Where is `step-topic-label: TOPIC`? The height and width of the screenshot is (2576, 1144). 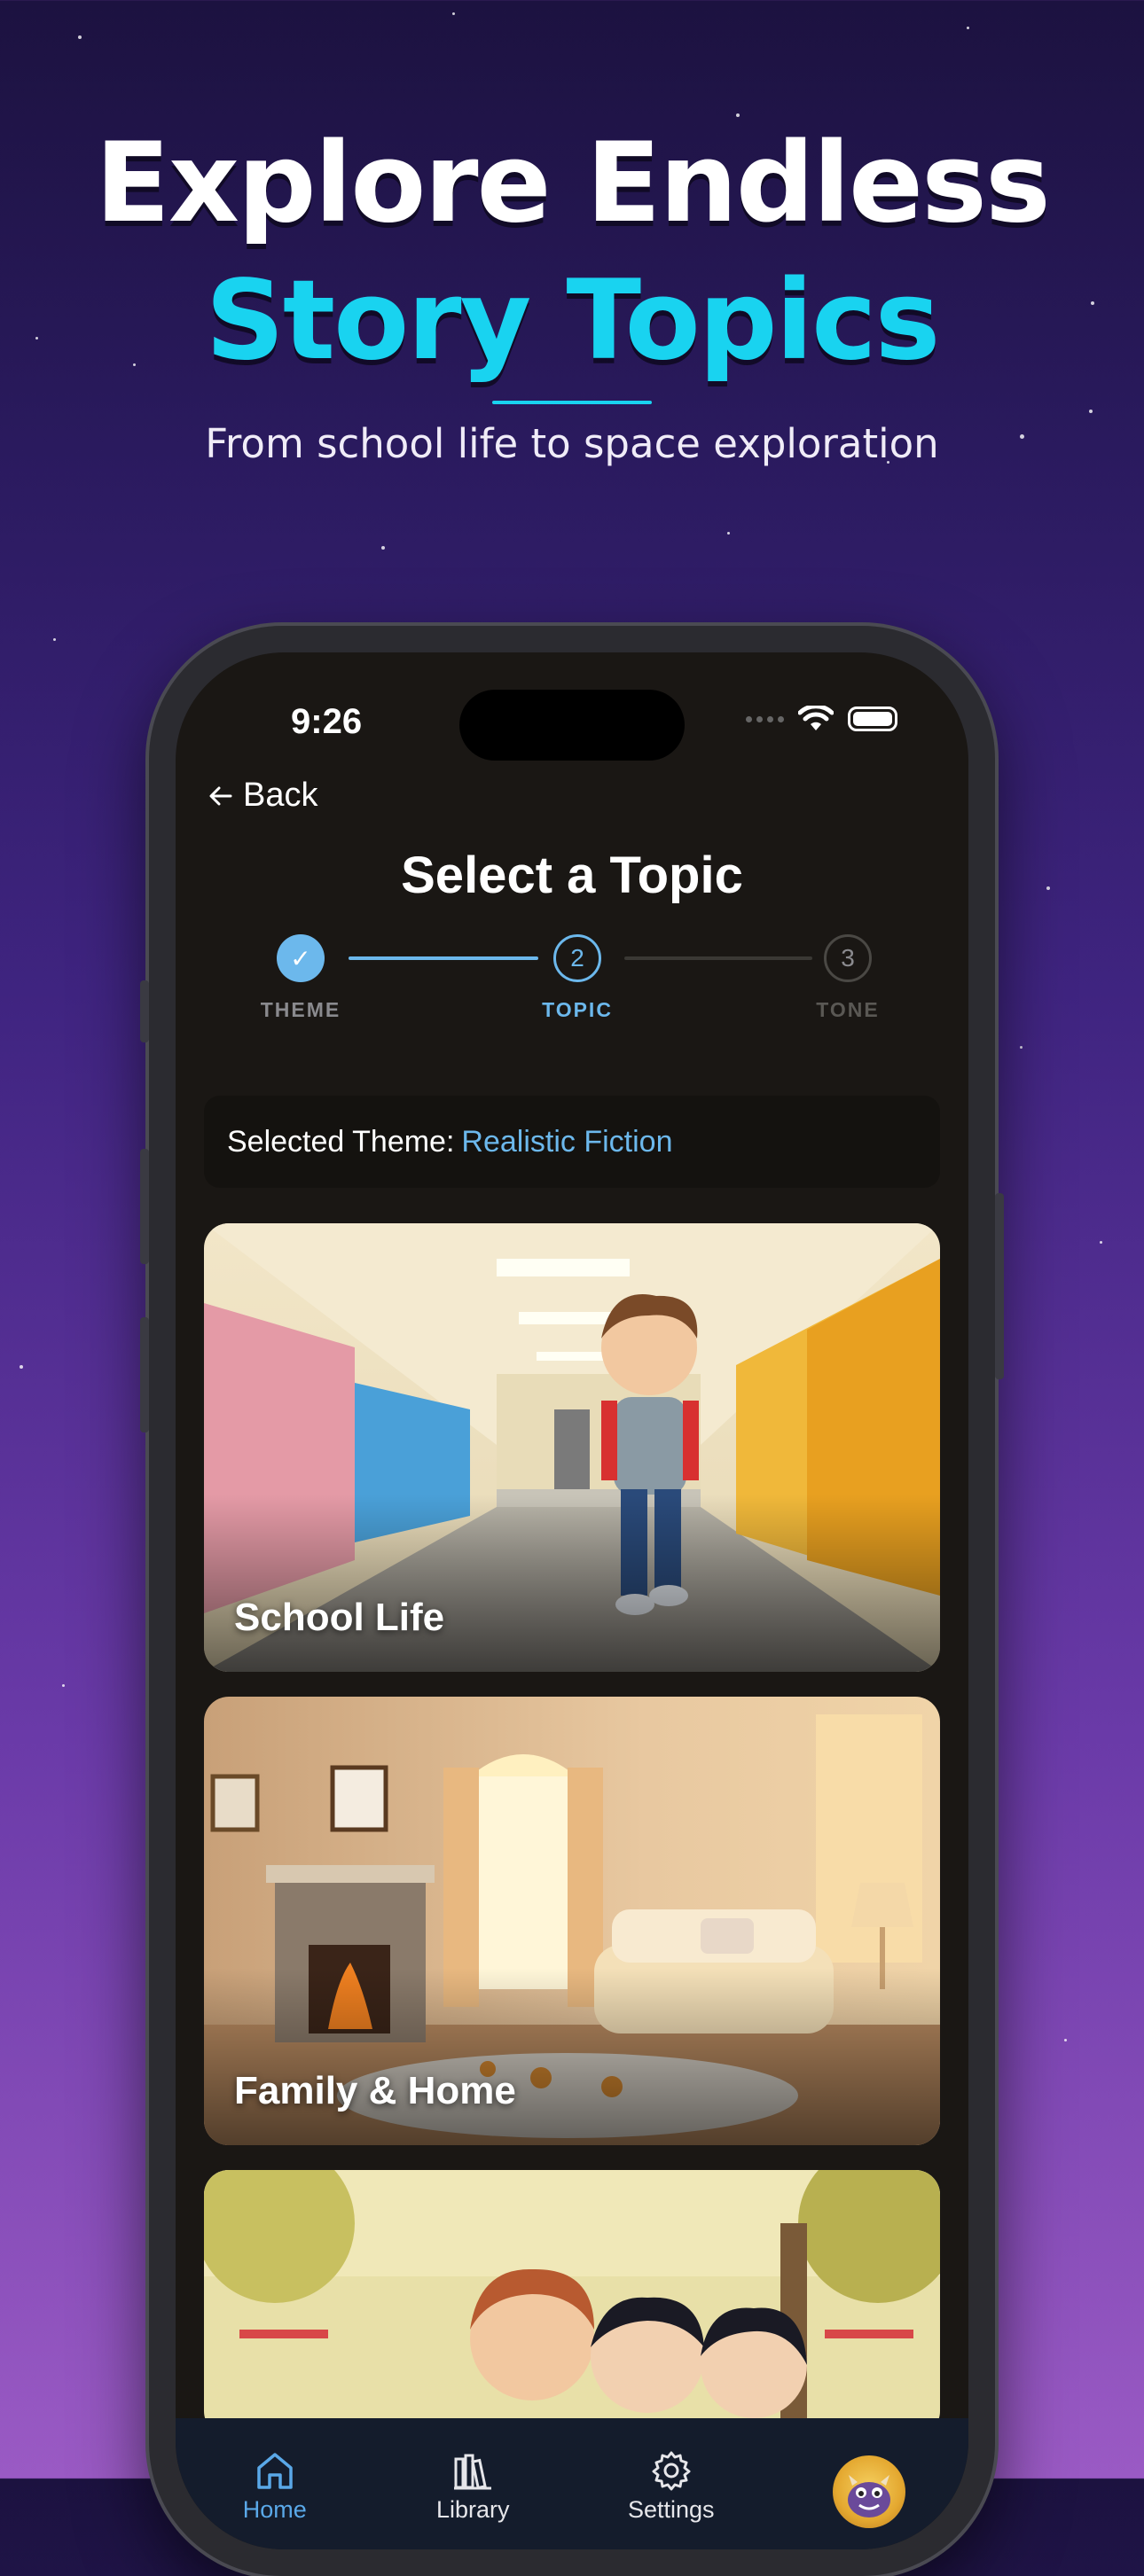 step-topic-label: TOPIC is located at coordinates (577, 1009).